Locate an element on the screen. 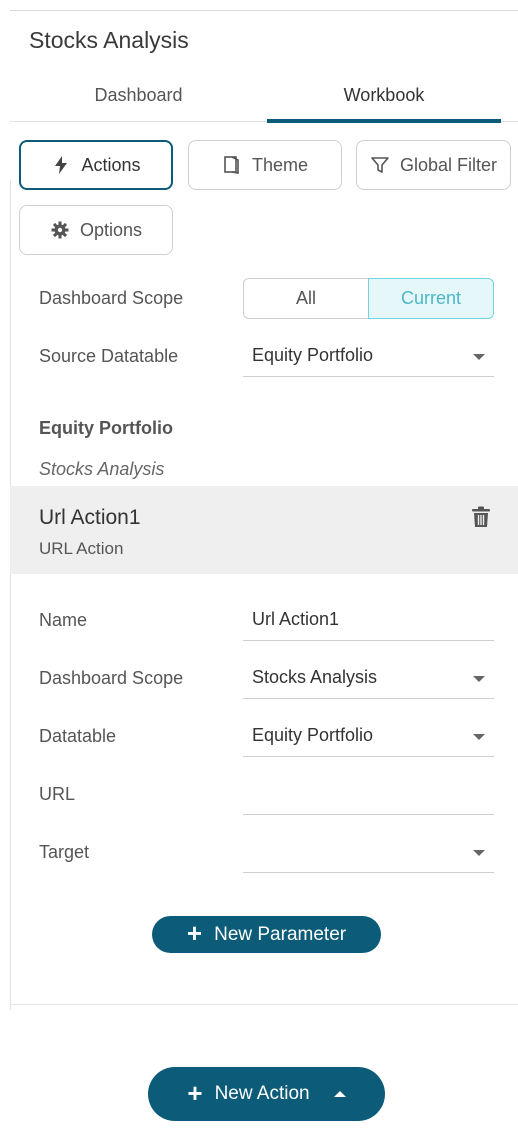  source-datatable-label: Source Datatable is located at coordinates (109, 356).